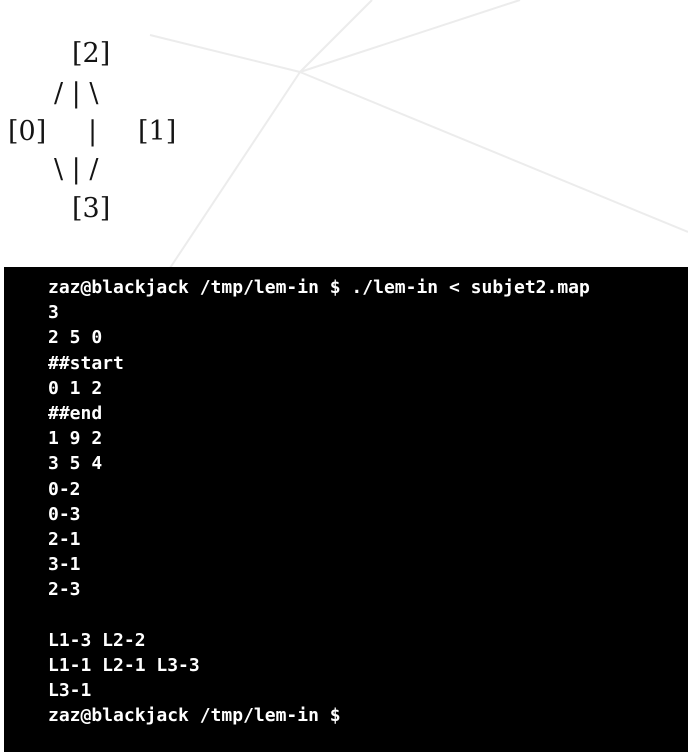  What do you see at coordinates (76, 169) in the screenshot?
I see `lower-edges: \ | /` at bounding box center [76, 169].